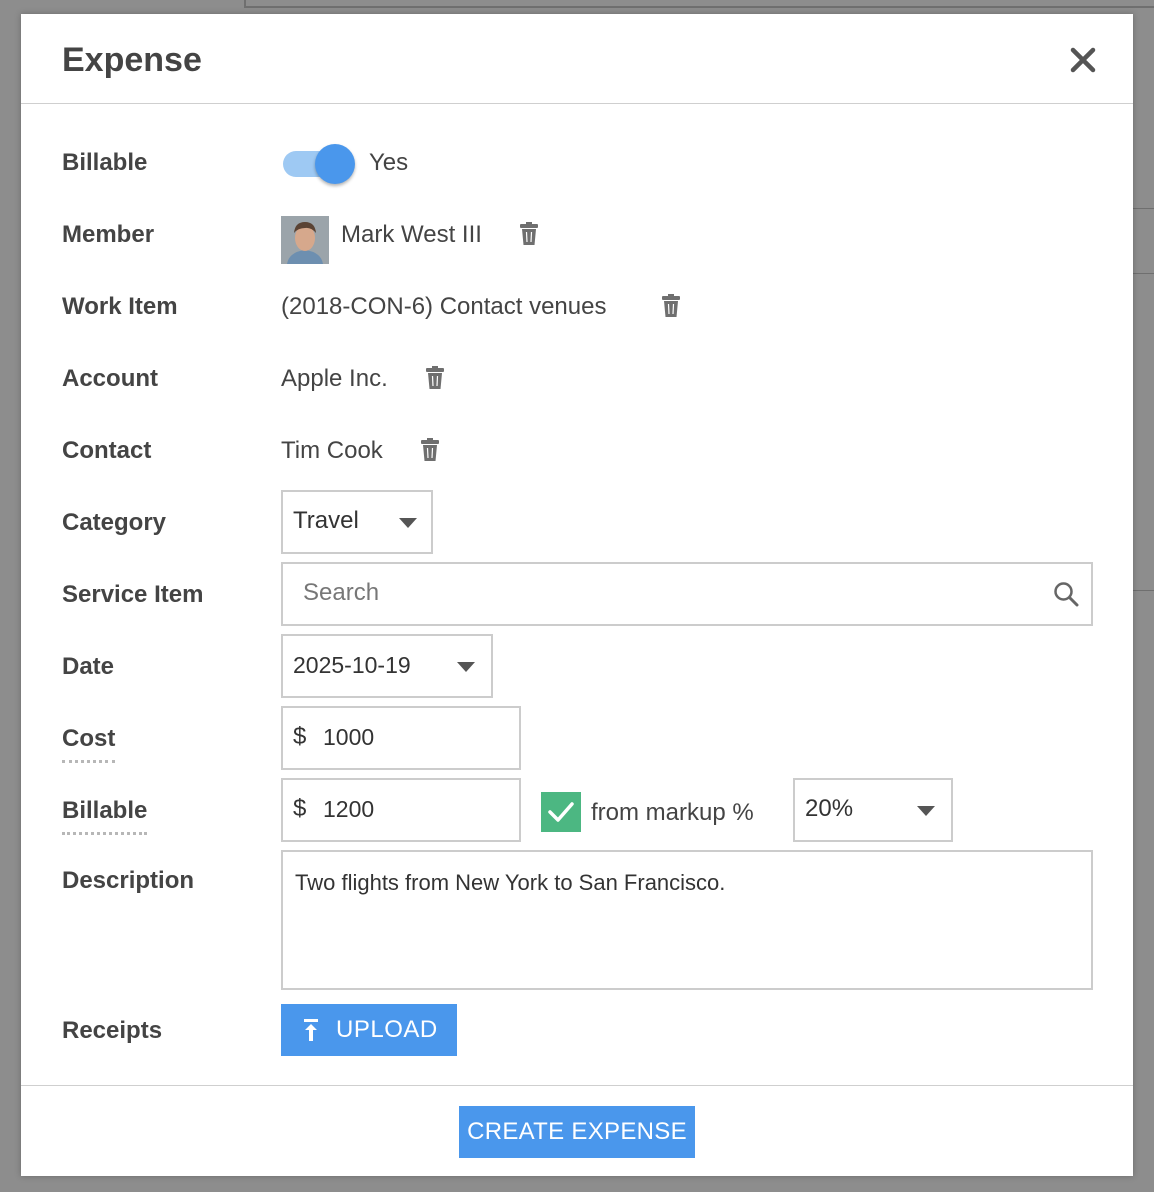 The height and width of the screenshot is (1192, 1154). I want to click on contact-label: Contact, so click(107, 450).